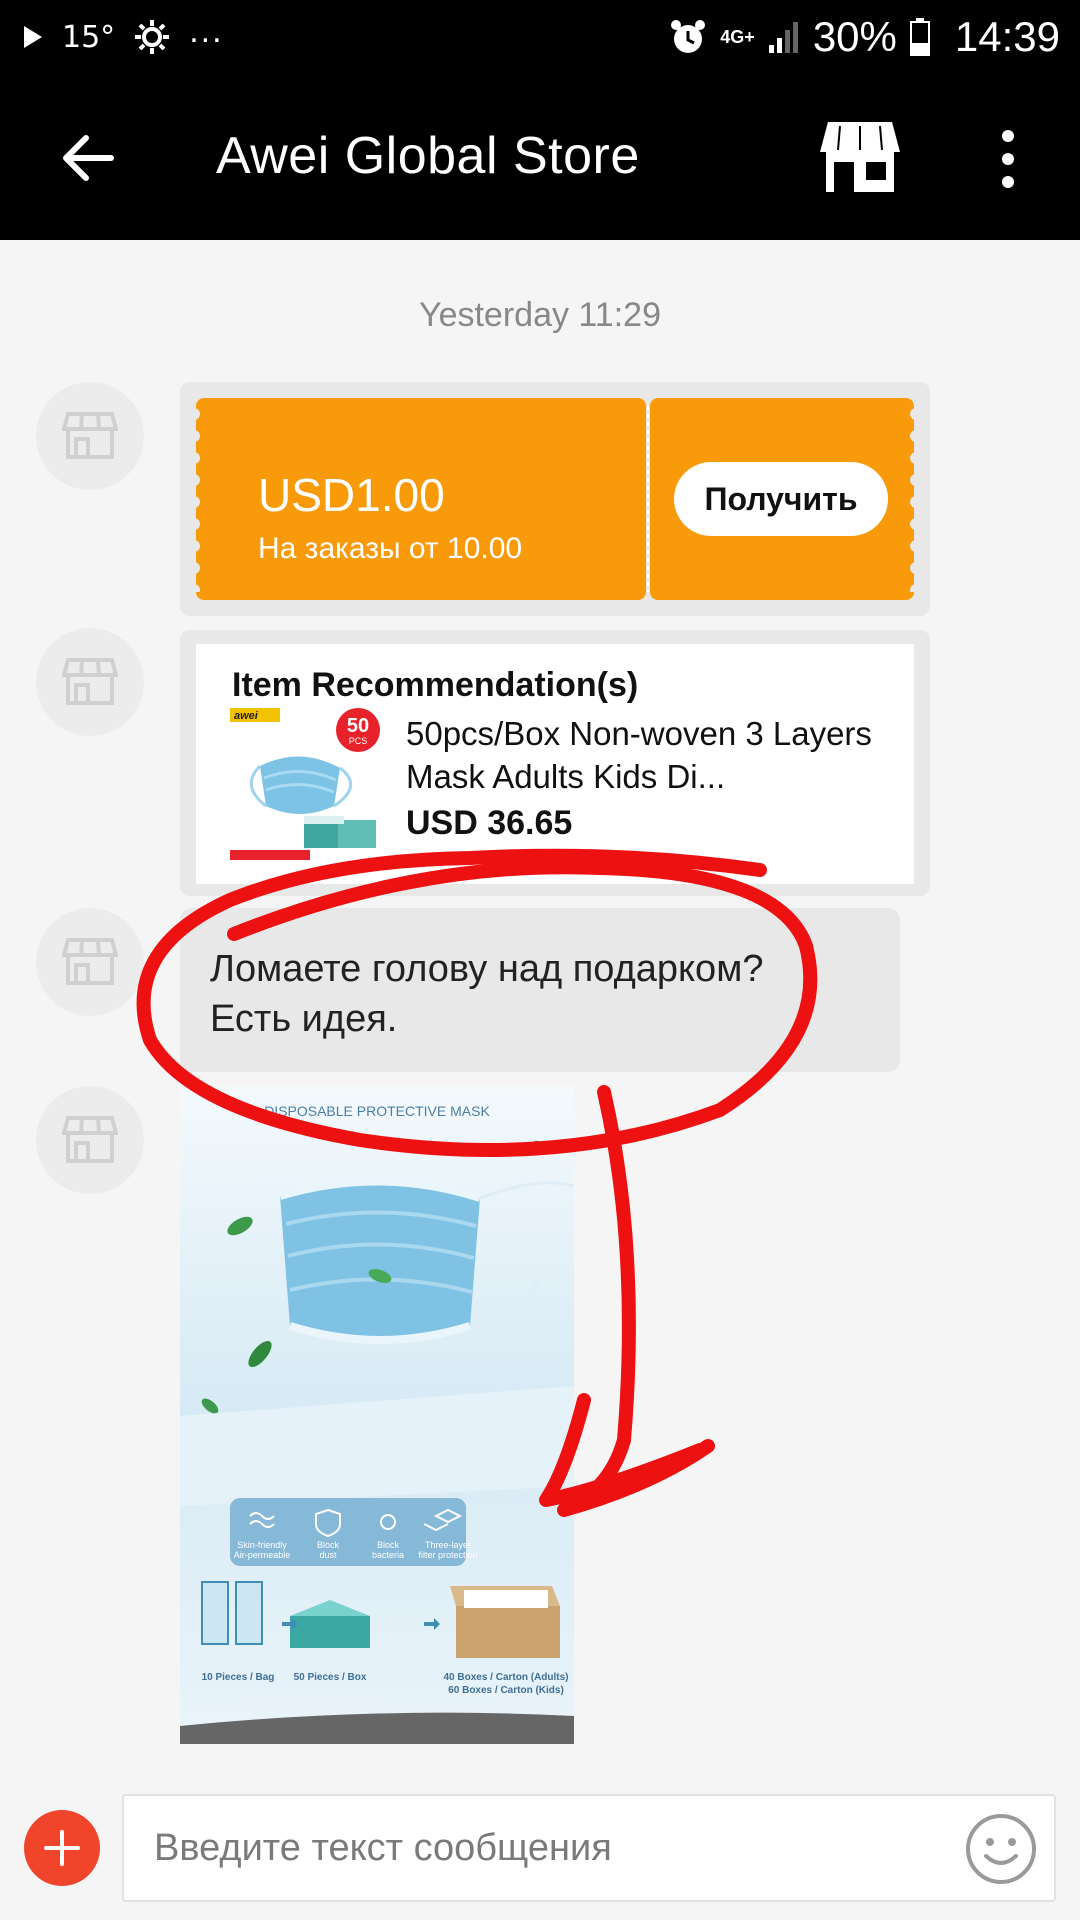  I want to click on store-button, so click(860, 157).